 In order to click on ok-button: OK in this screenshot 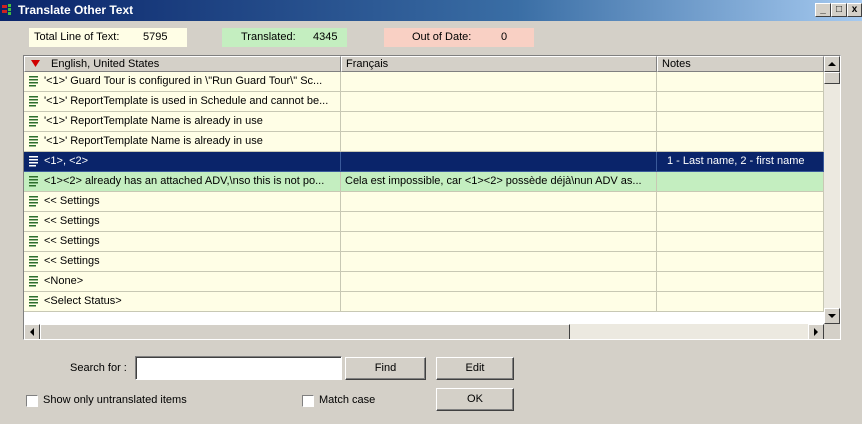, I will do `click(475, 399)`.